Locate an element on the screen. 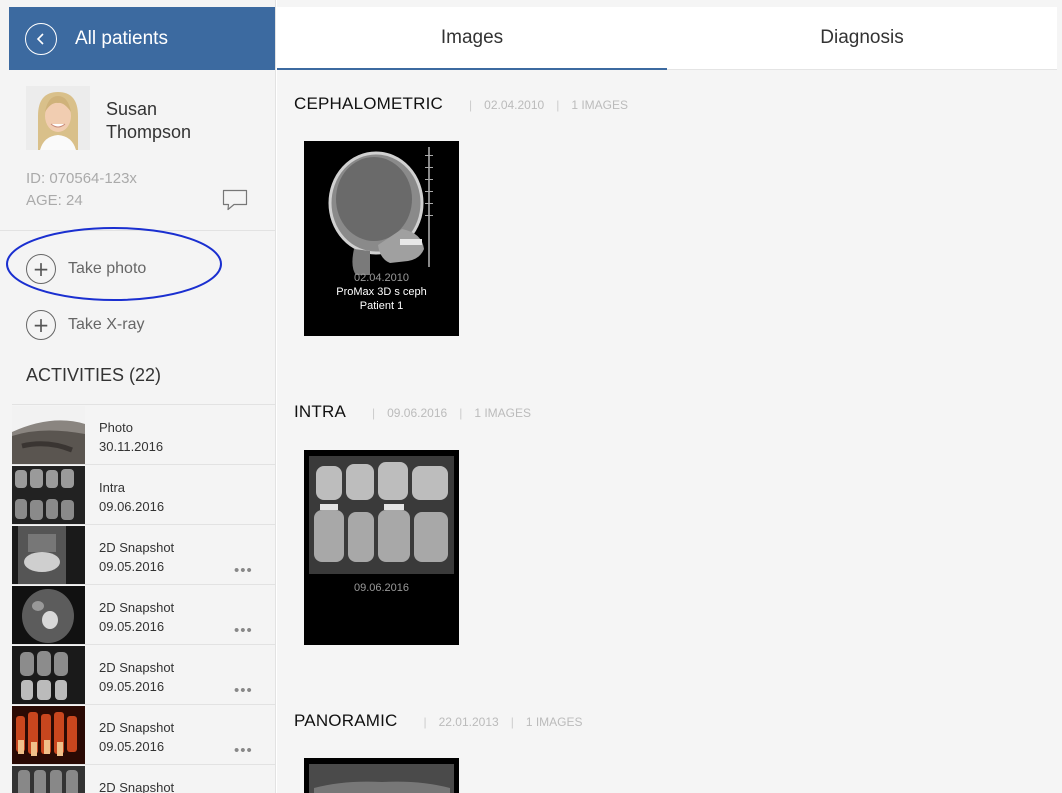  activity-date: 30.11.2016 is located at coordinates (131, 446).